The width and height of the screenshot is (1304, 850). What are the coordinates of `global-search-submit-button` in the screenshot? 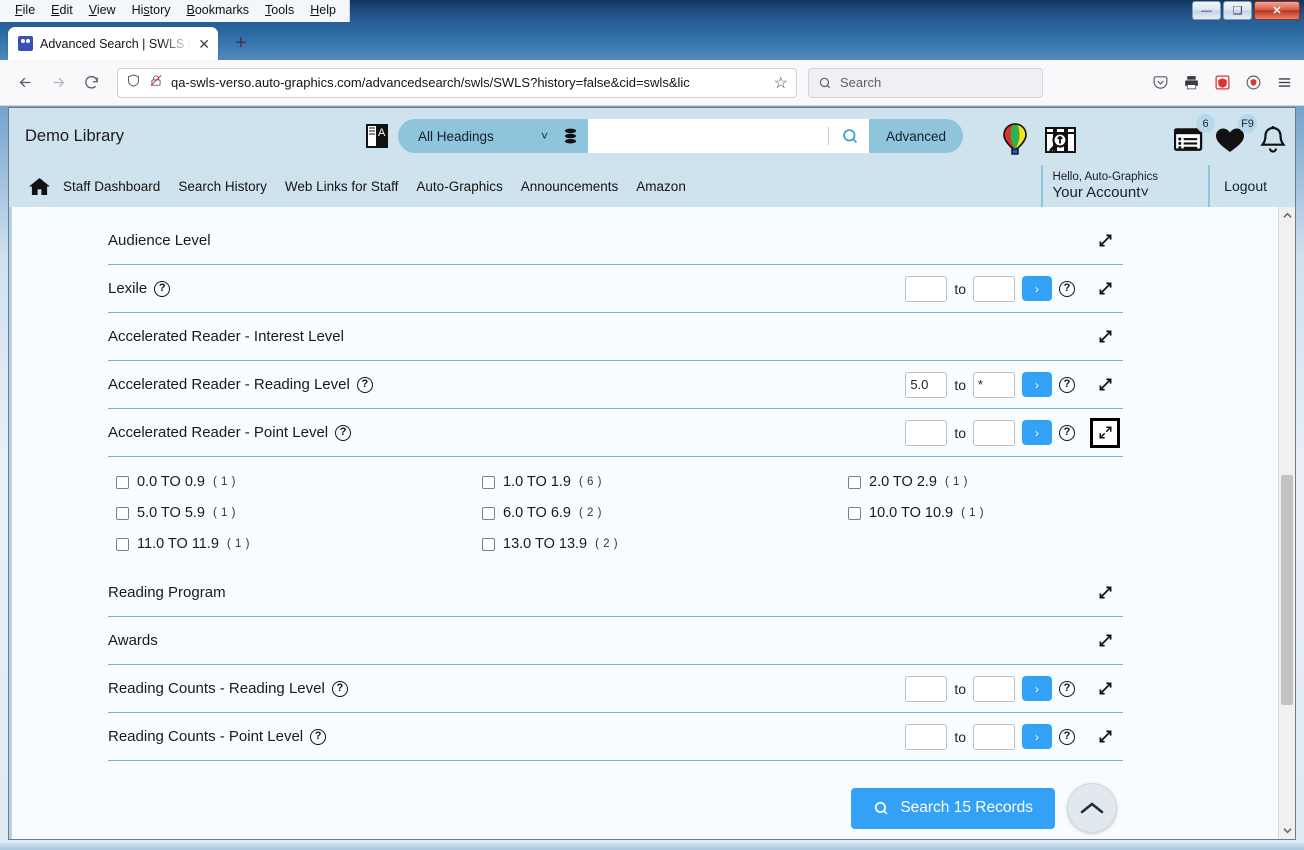 It's located at (850, 136).